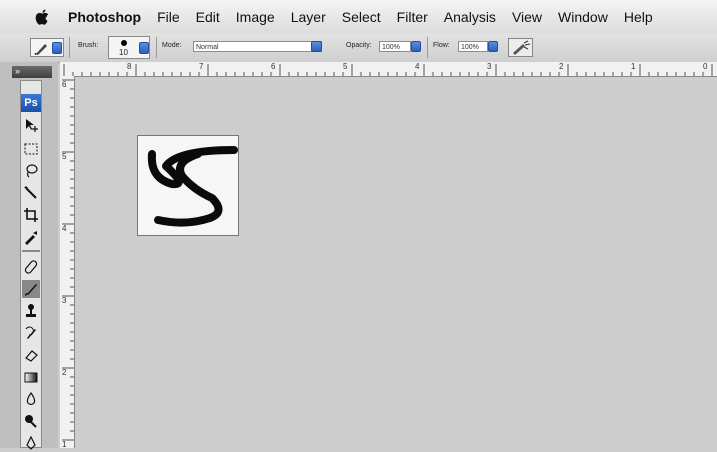  What do you see at coordinates (129, 66) in the screenshot?
I see `ruler-label: 8` at bounding box center [129, 66].